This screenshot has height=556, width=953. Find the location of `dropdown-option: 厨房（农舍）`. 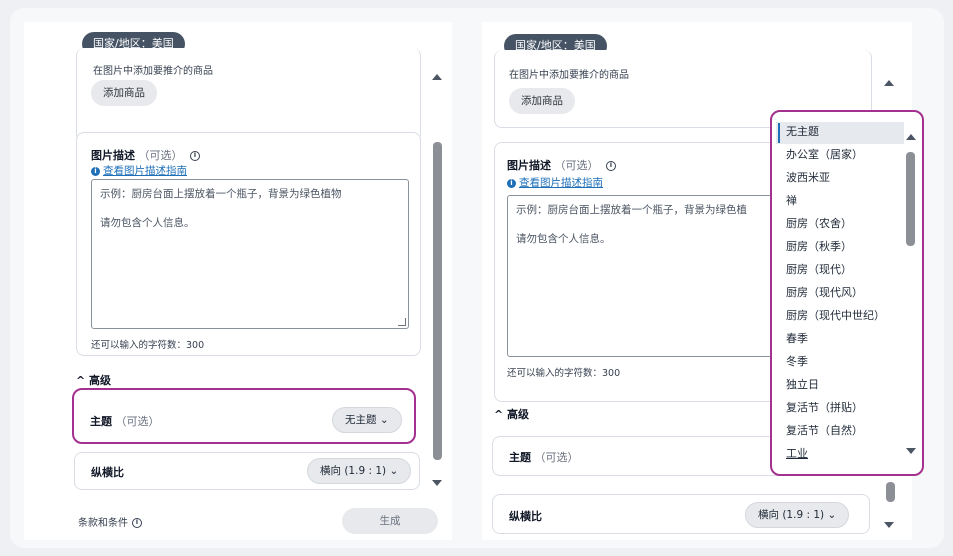

dropdown-option: 厨房（农舍） is located at coordinates (819, 224).